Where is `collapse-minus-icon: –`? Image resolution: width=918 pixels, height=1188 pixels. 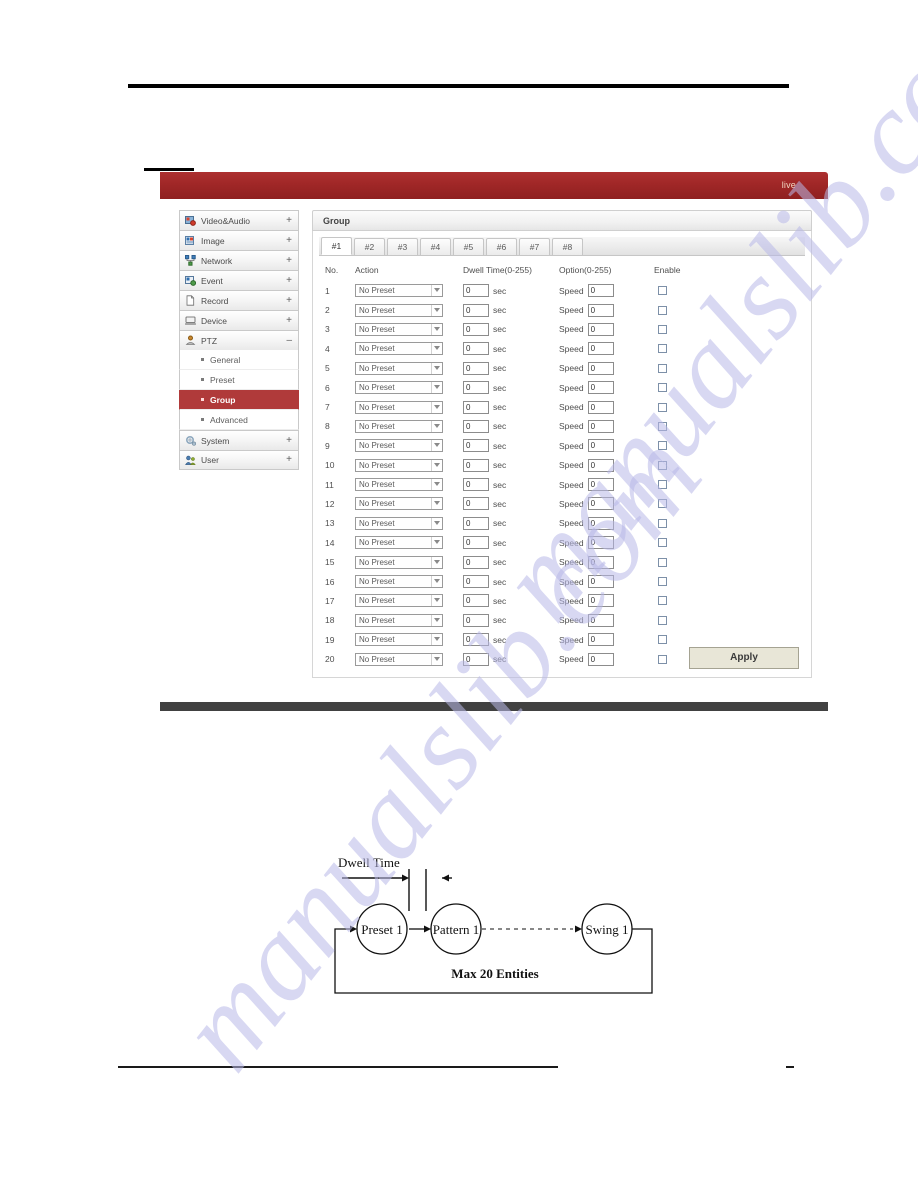 collapse-minus-icon: – is located at coordinates (289, 340).